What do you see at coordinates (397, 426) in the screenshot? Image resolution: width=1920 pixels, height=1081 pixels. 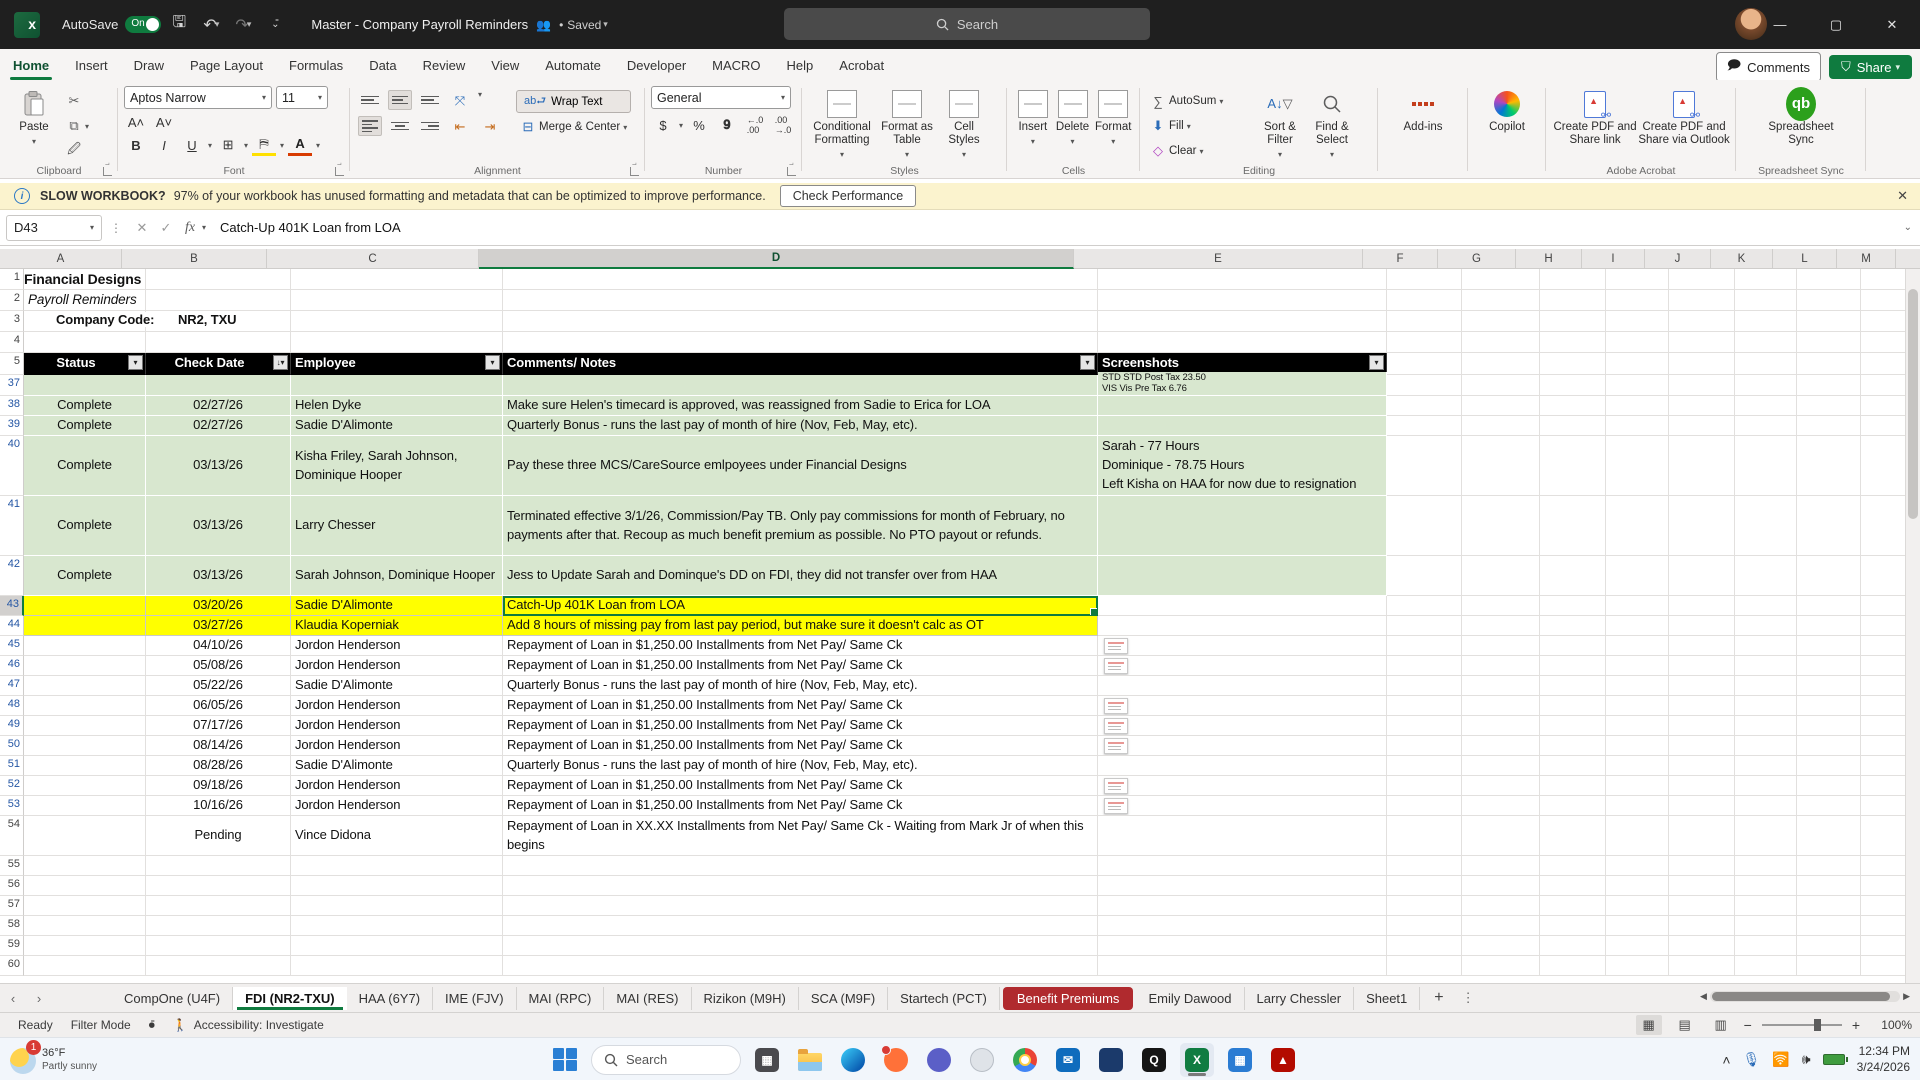 I see `cell-employee: Sadie D'Alimonte` at bounding box center [397, 426].